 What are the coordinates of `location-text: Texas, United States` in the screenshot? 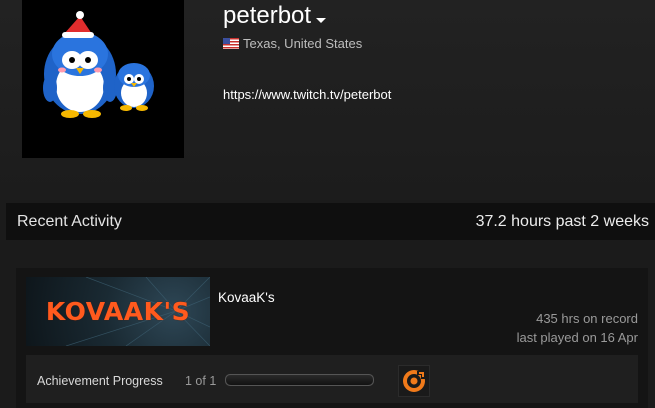 It's located at (303, 43).